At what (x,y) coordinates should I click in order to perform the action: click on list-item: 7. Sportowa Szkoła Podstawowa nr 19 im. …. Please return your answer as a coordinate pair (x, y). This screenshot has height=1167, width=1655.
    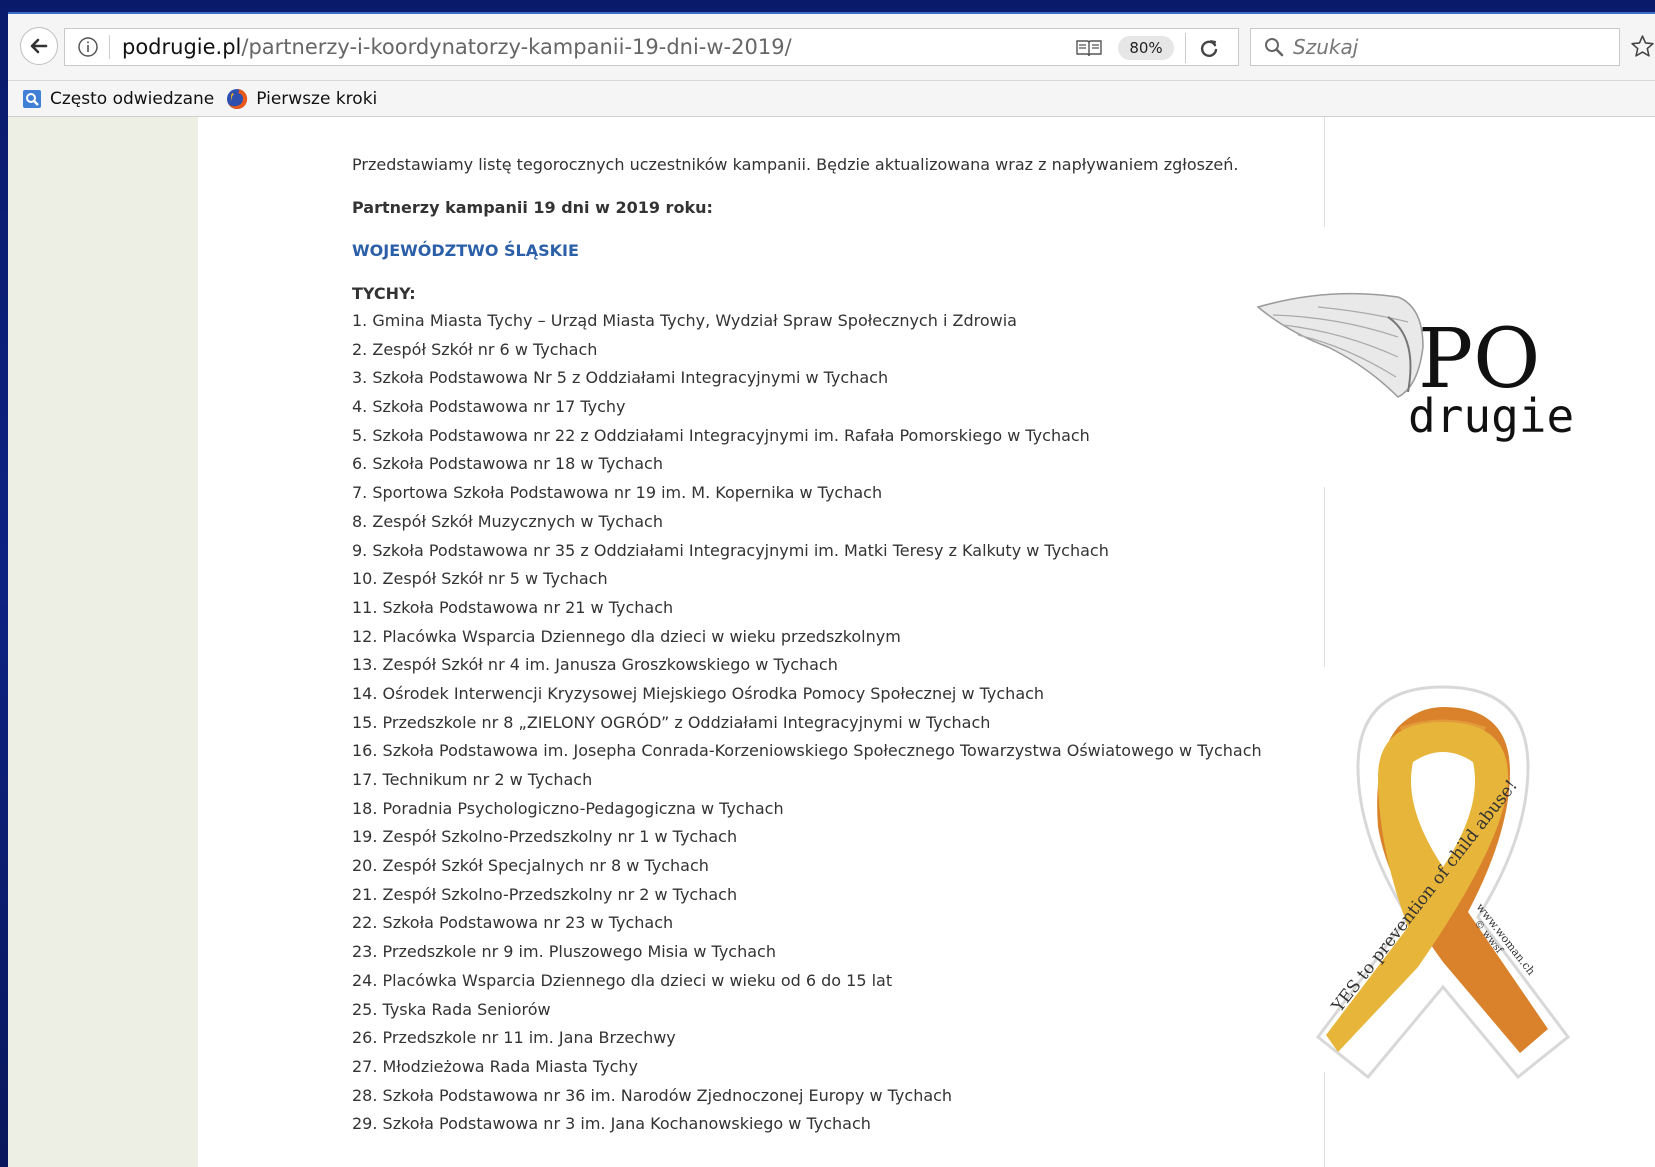
    Looking at the image, I should click on (617, 493).